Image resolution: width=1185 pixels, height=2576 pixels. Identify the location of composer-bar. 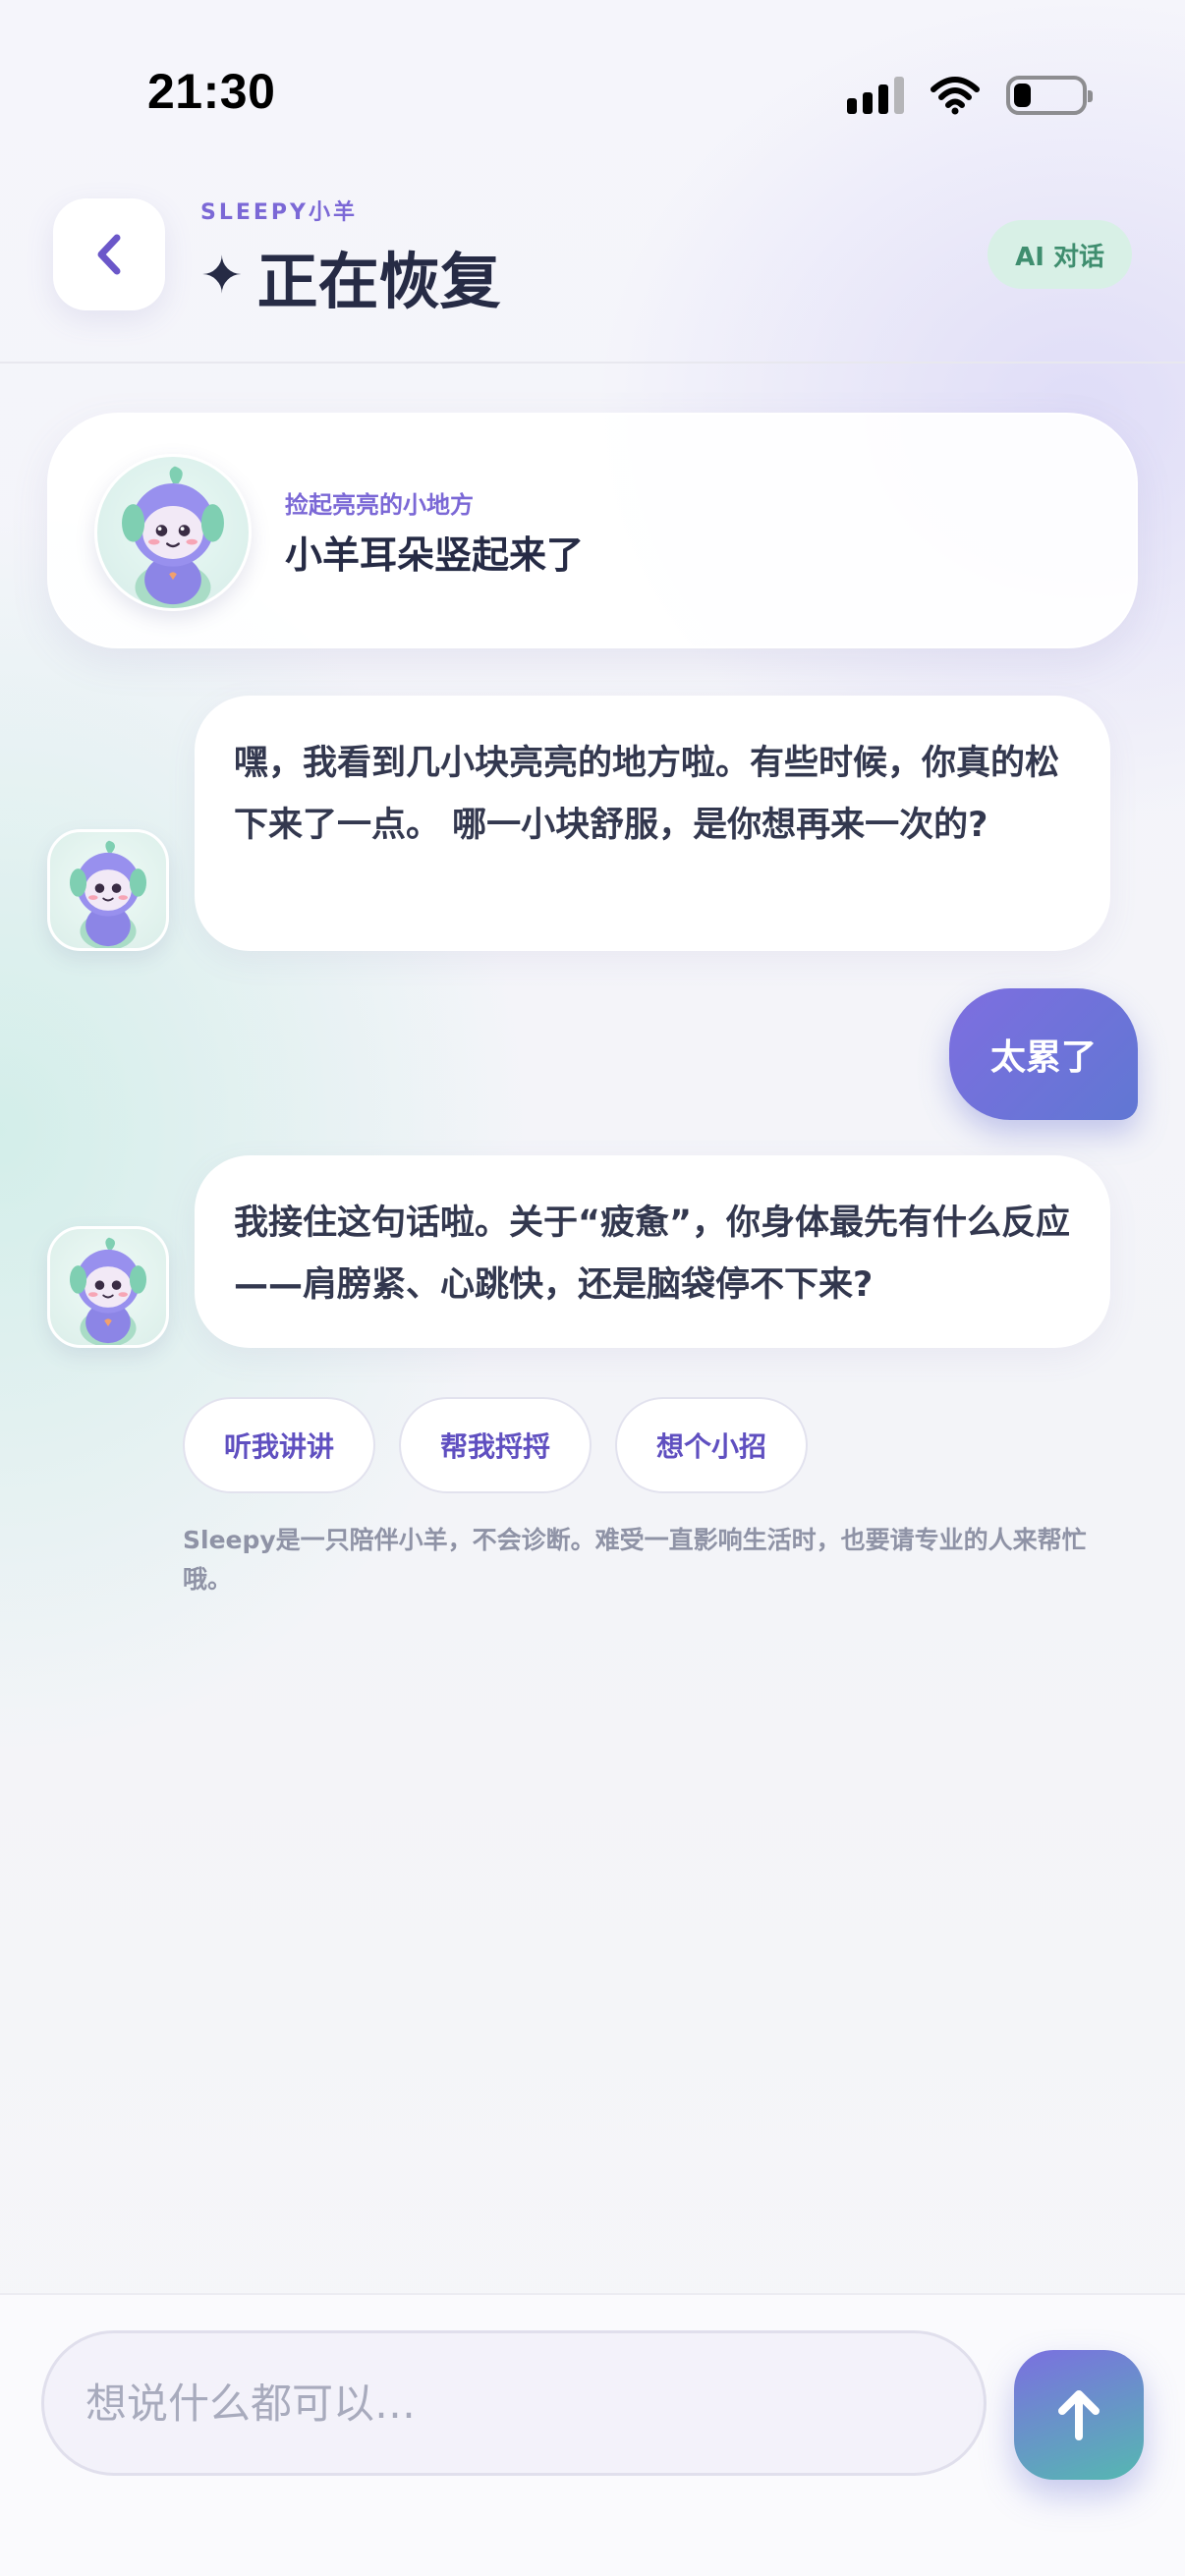
(592, 2434).